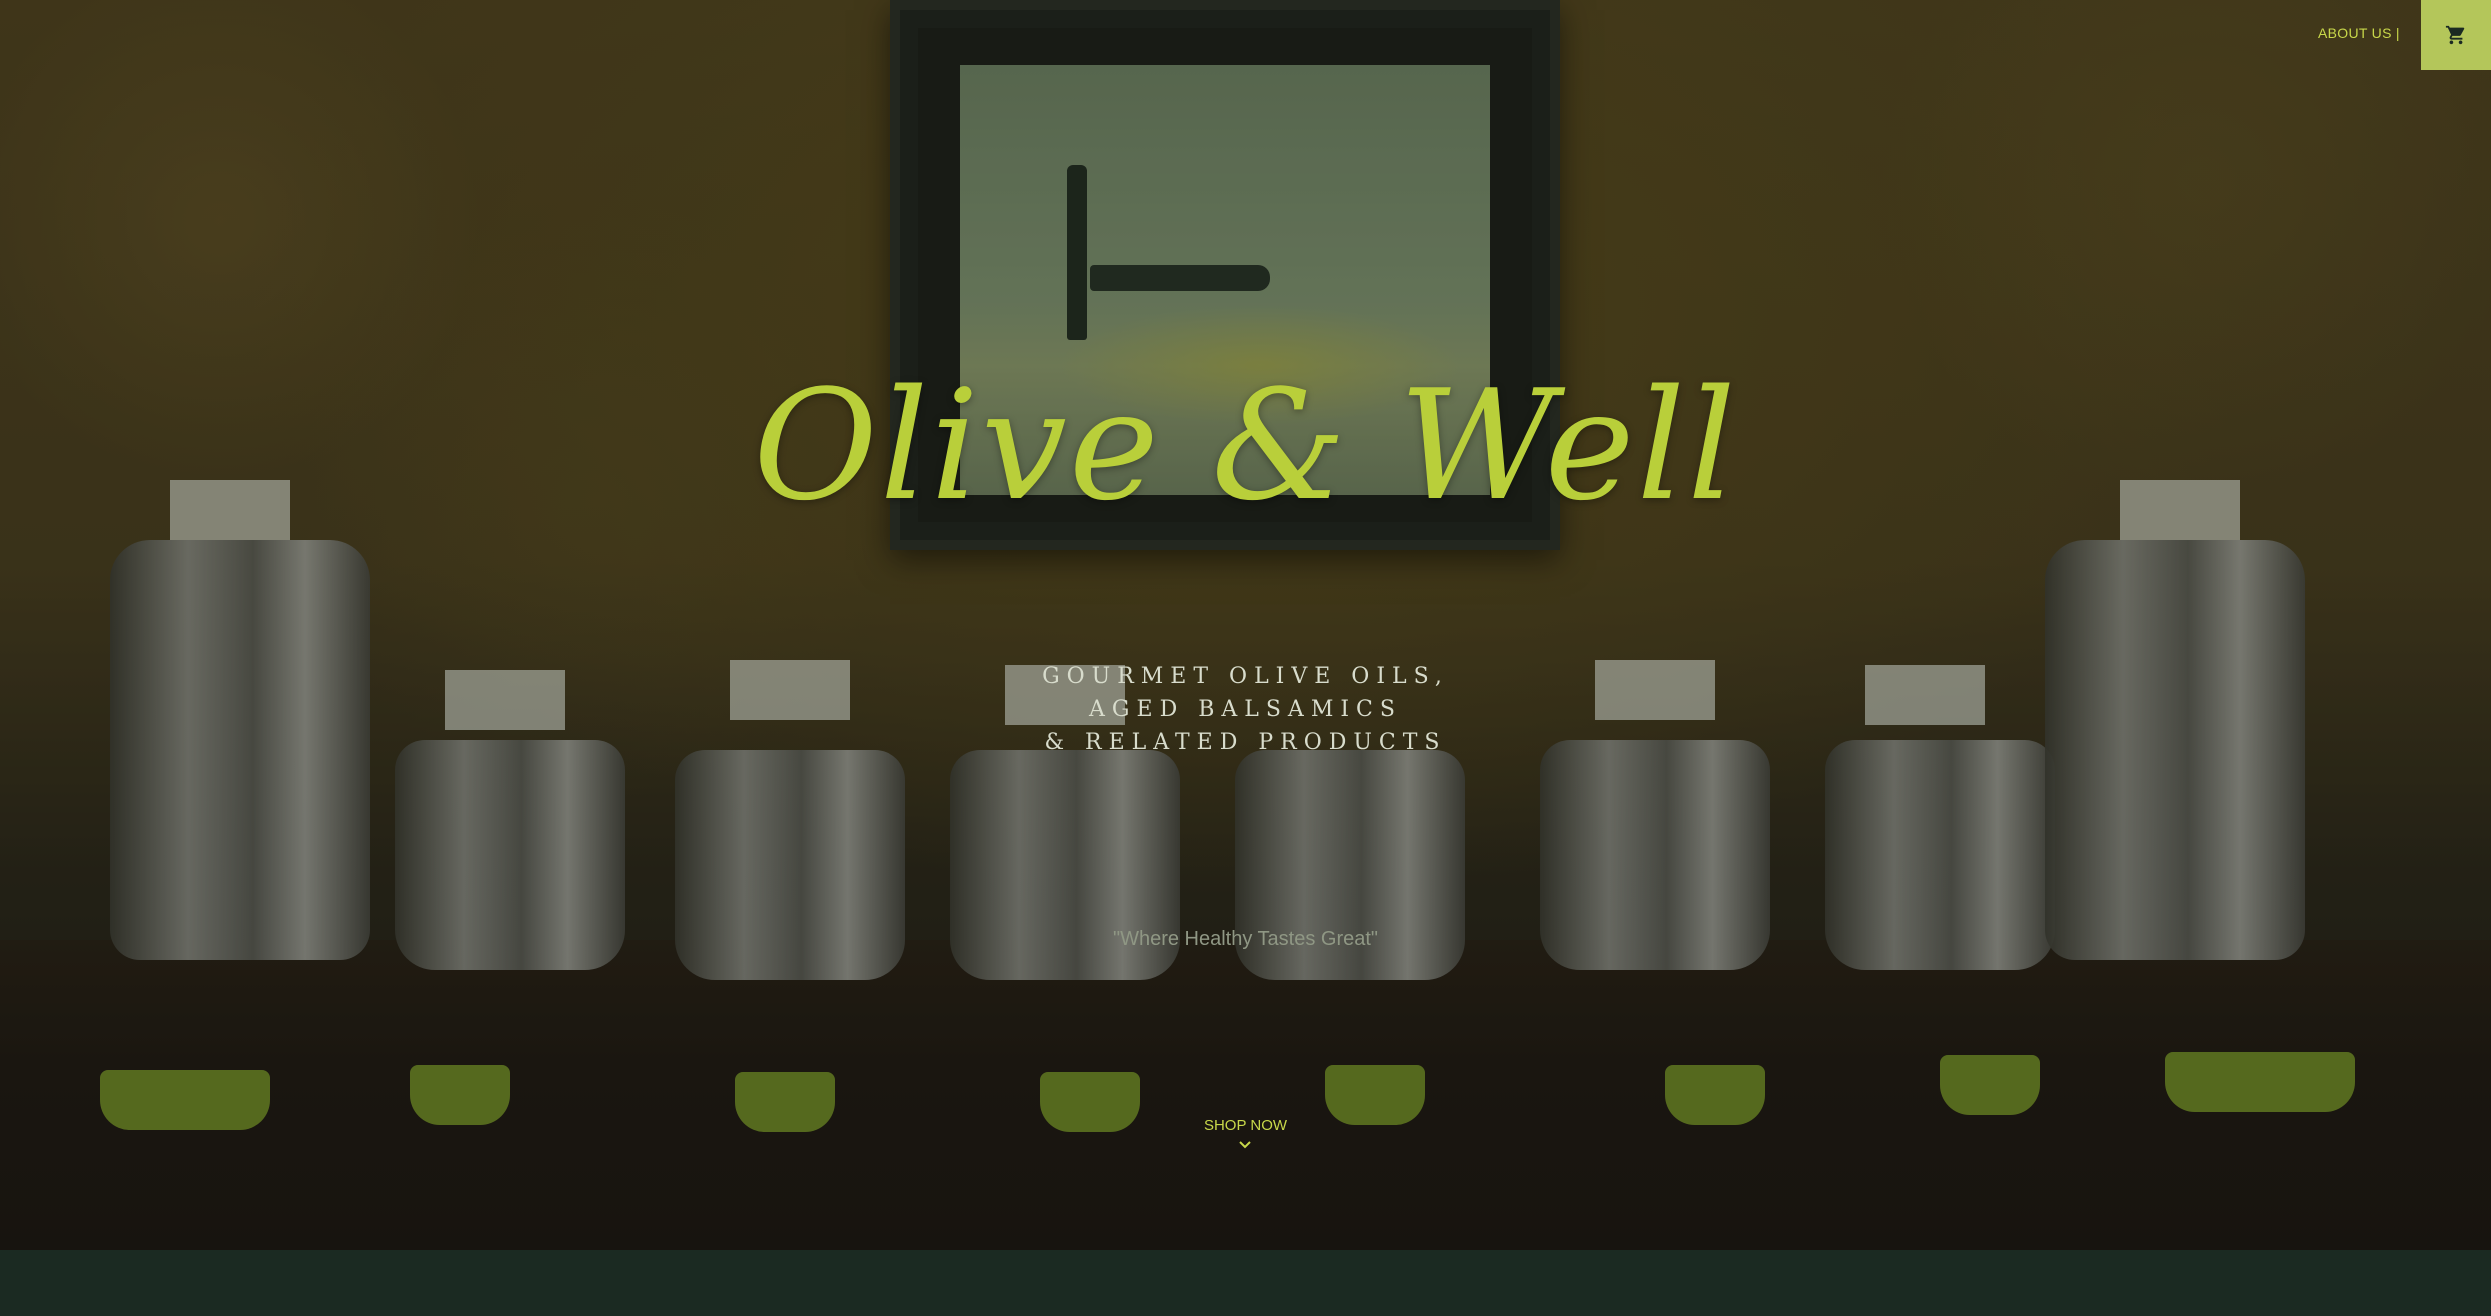 The width and height of the screenshot is (2491, 1316). What do you see at coordinates (1245, 742) in the screenshot?
I see `tagline-line-3: & RELATED PRODUCTS` at bounding box center [1245, 742].